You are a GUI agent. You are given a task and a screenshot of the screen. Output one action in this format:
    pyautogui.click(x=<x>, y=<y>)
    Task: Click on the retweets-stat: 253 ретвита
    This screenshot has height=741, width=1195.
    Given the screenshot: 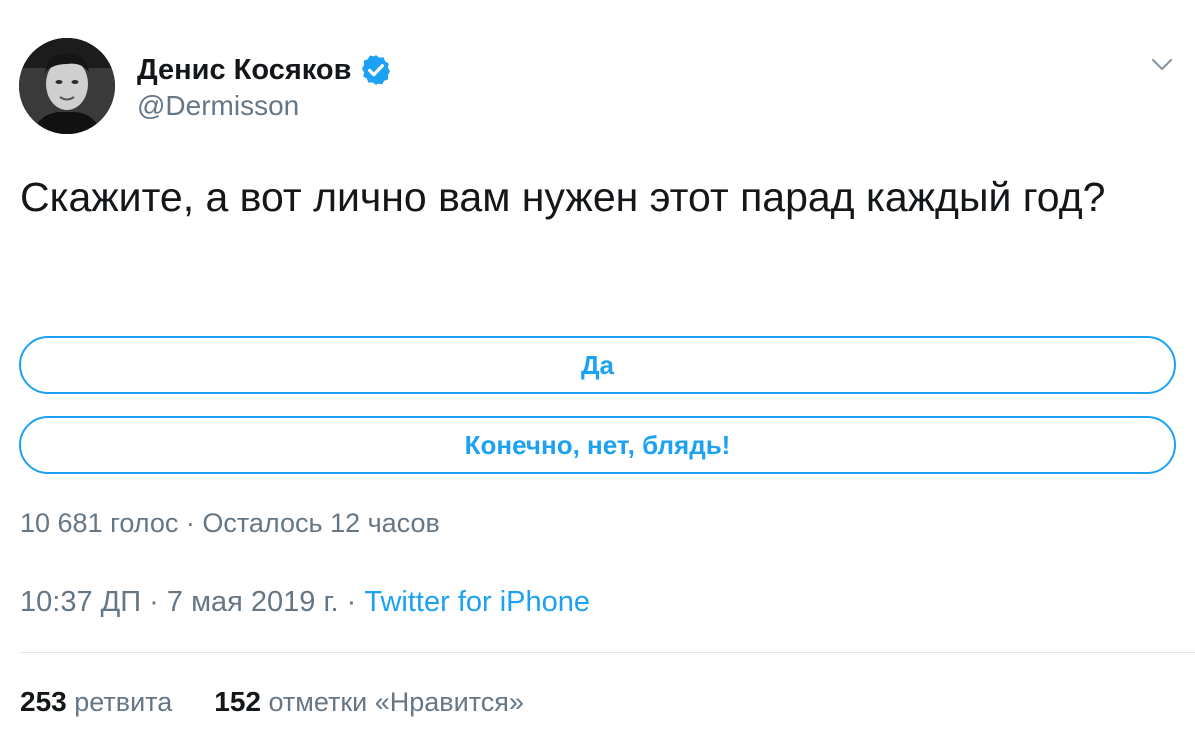 What is the action you would take?
    pyautogui.click(x=96, y=702)
    